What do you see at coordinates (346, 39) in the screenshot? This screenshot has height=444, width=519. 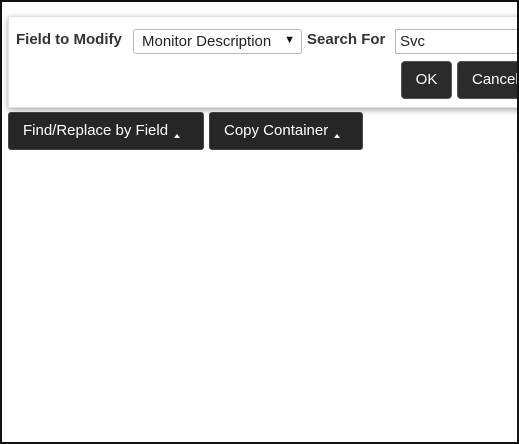 I see `search-for-label: Search For` at bounding box center [346, 39].